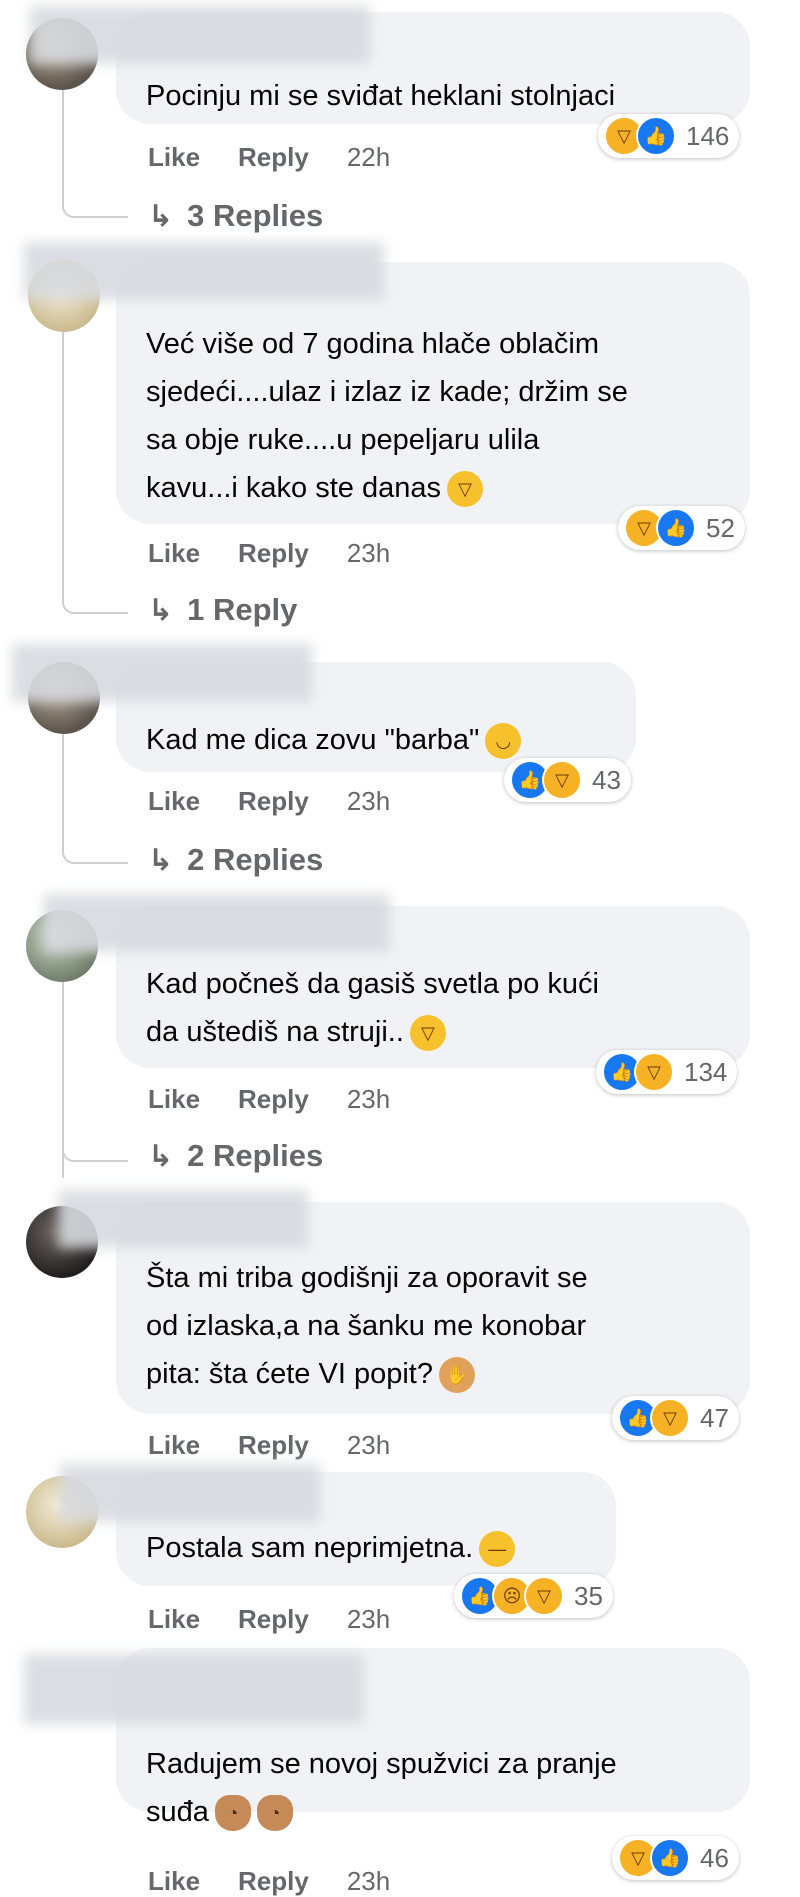  Describe the element at coordinates (606, 779) in the screenshot. I see `reaction-count: 43` at that location.